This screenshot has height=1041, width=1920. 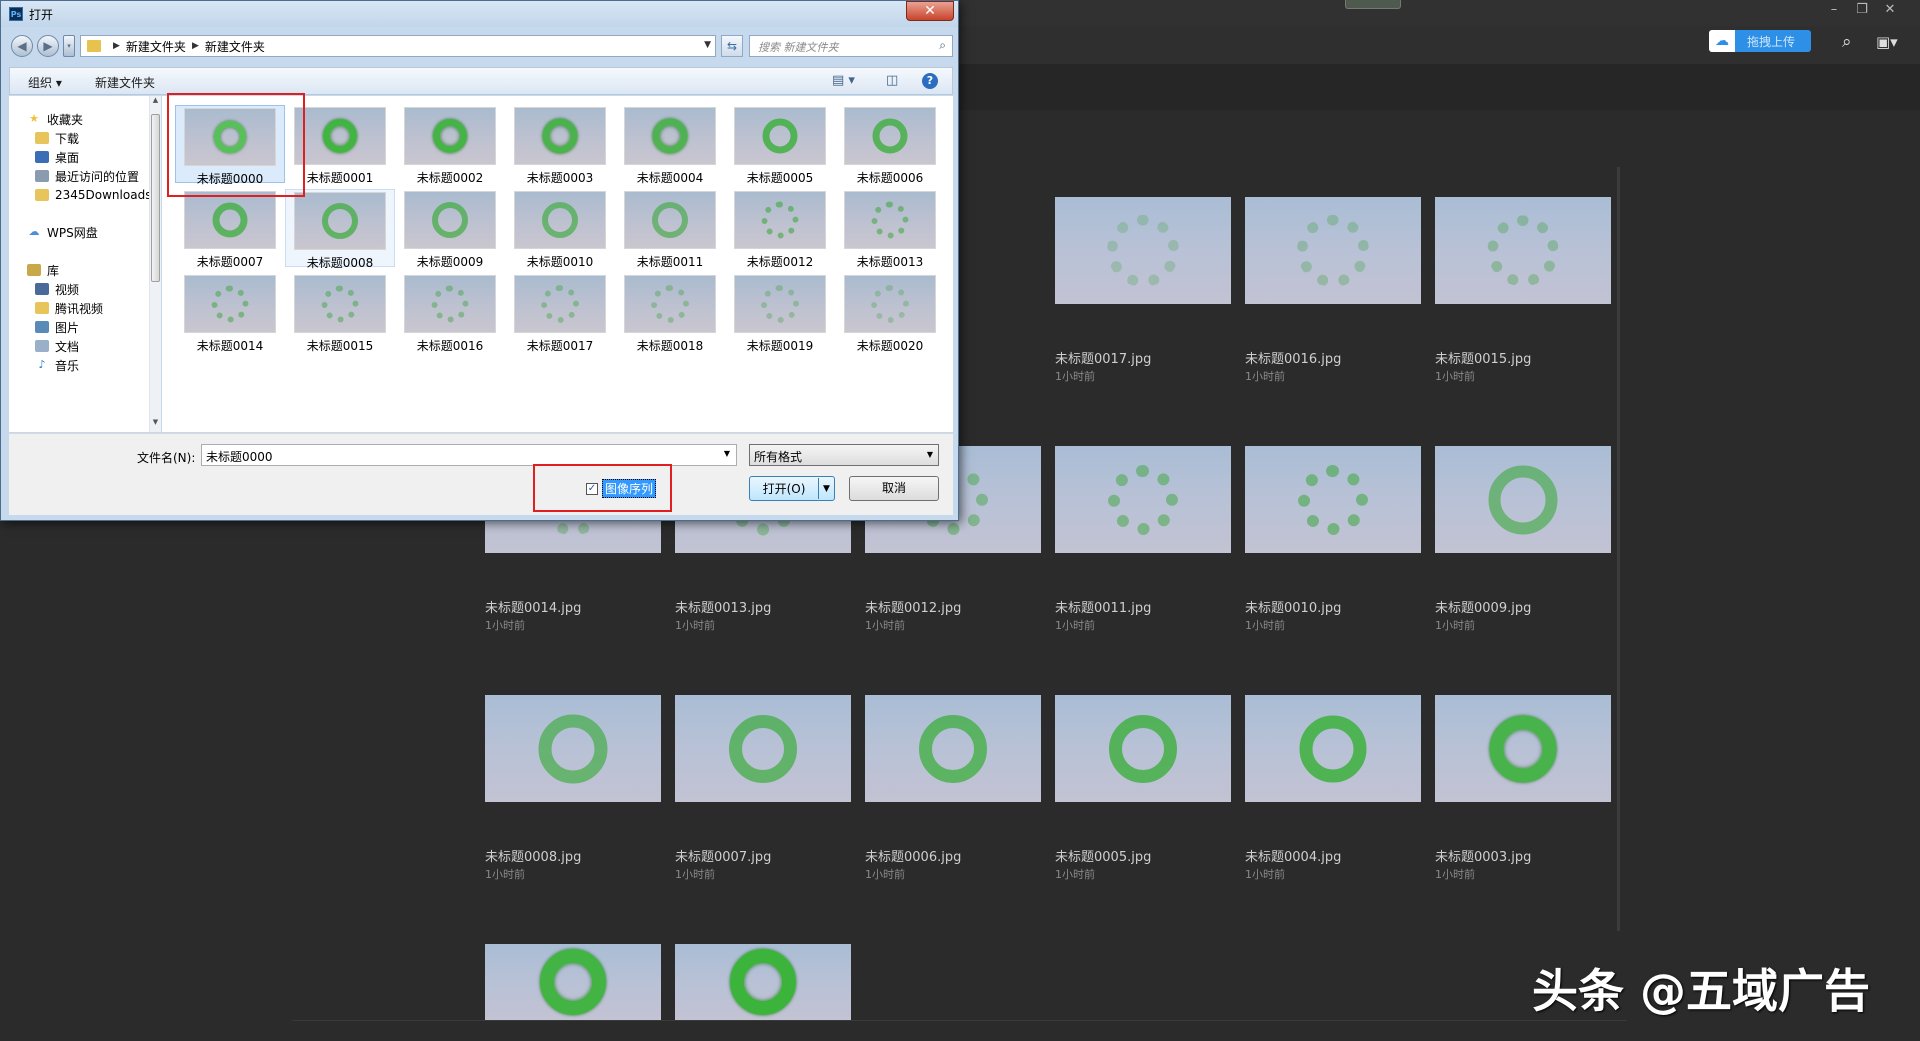 What do you see at coordinates (890, 229) in the screenshot?
I see `file-item: 未标题0013` at bounding box center [890, 229].